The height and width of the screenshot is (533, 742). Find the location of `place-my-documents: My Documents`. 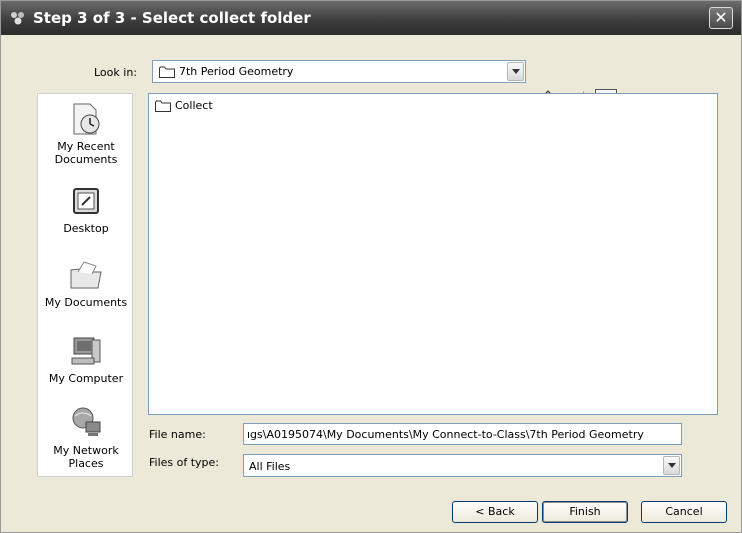

place-my-documents: My Documents is located at coordinates (86, 283).